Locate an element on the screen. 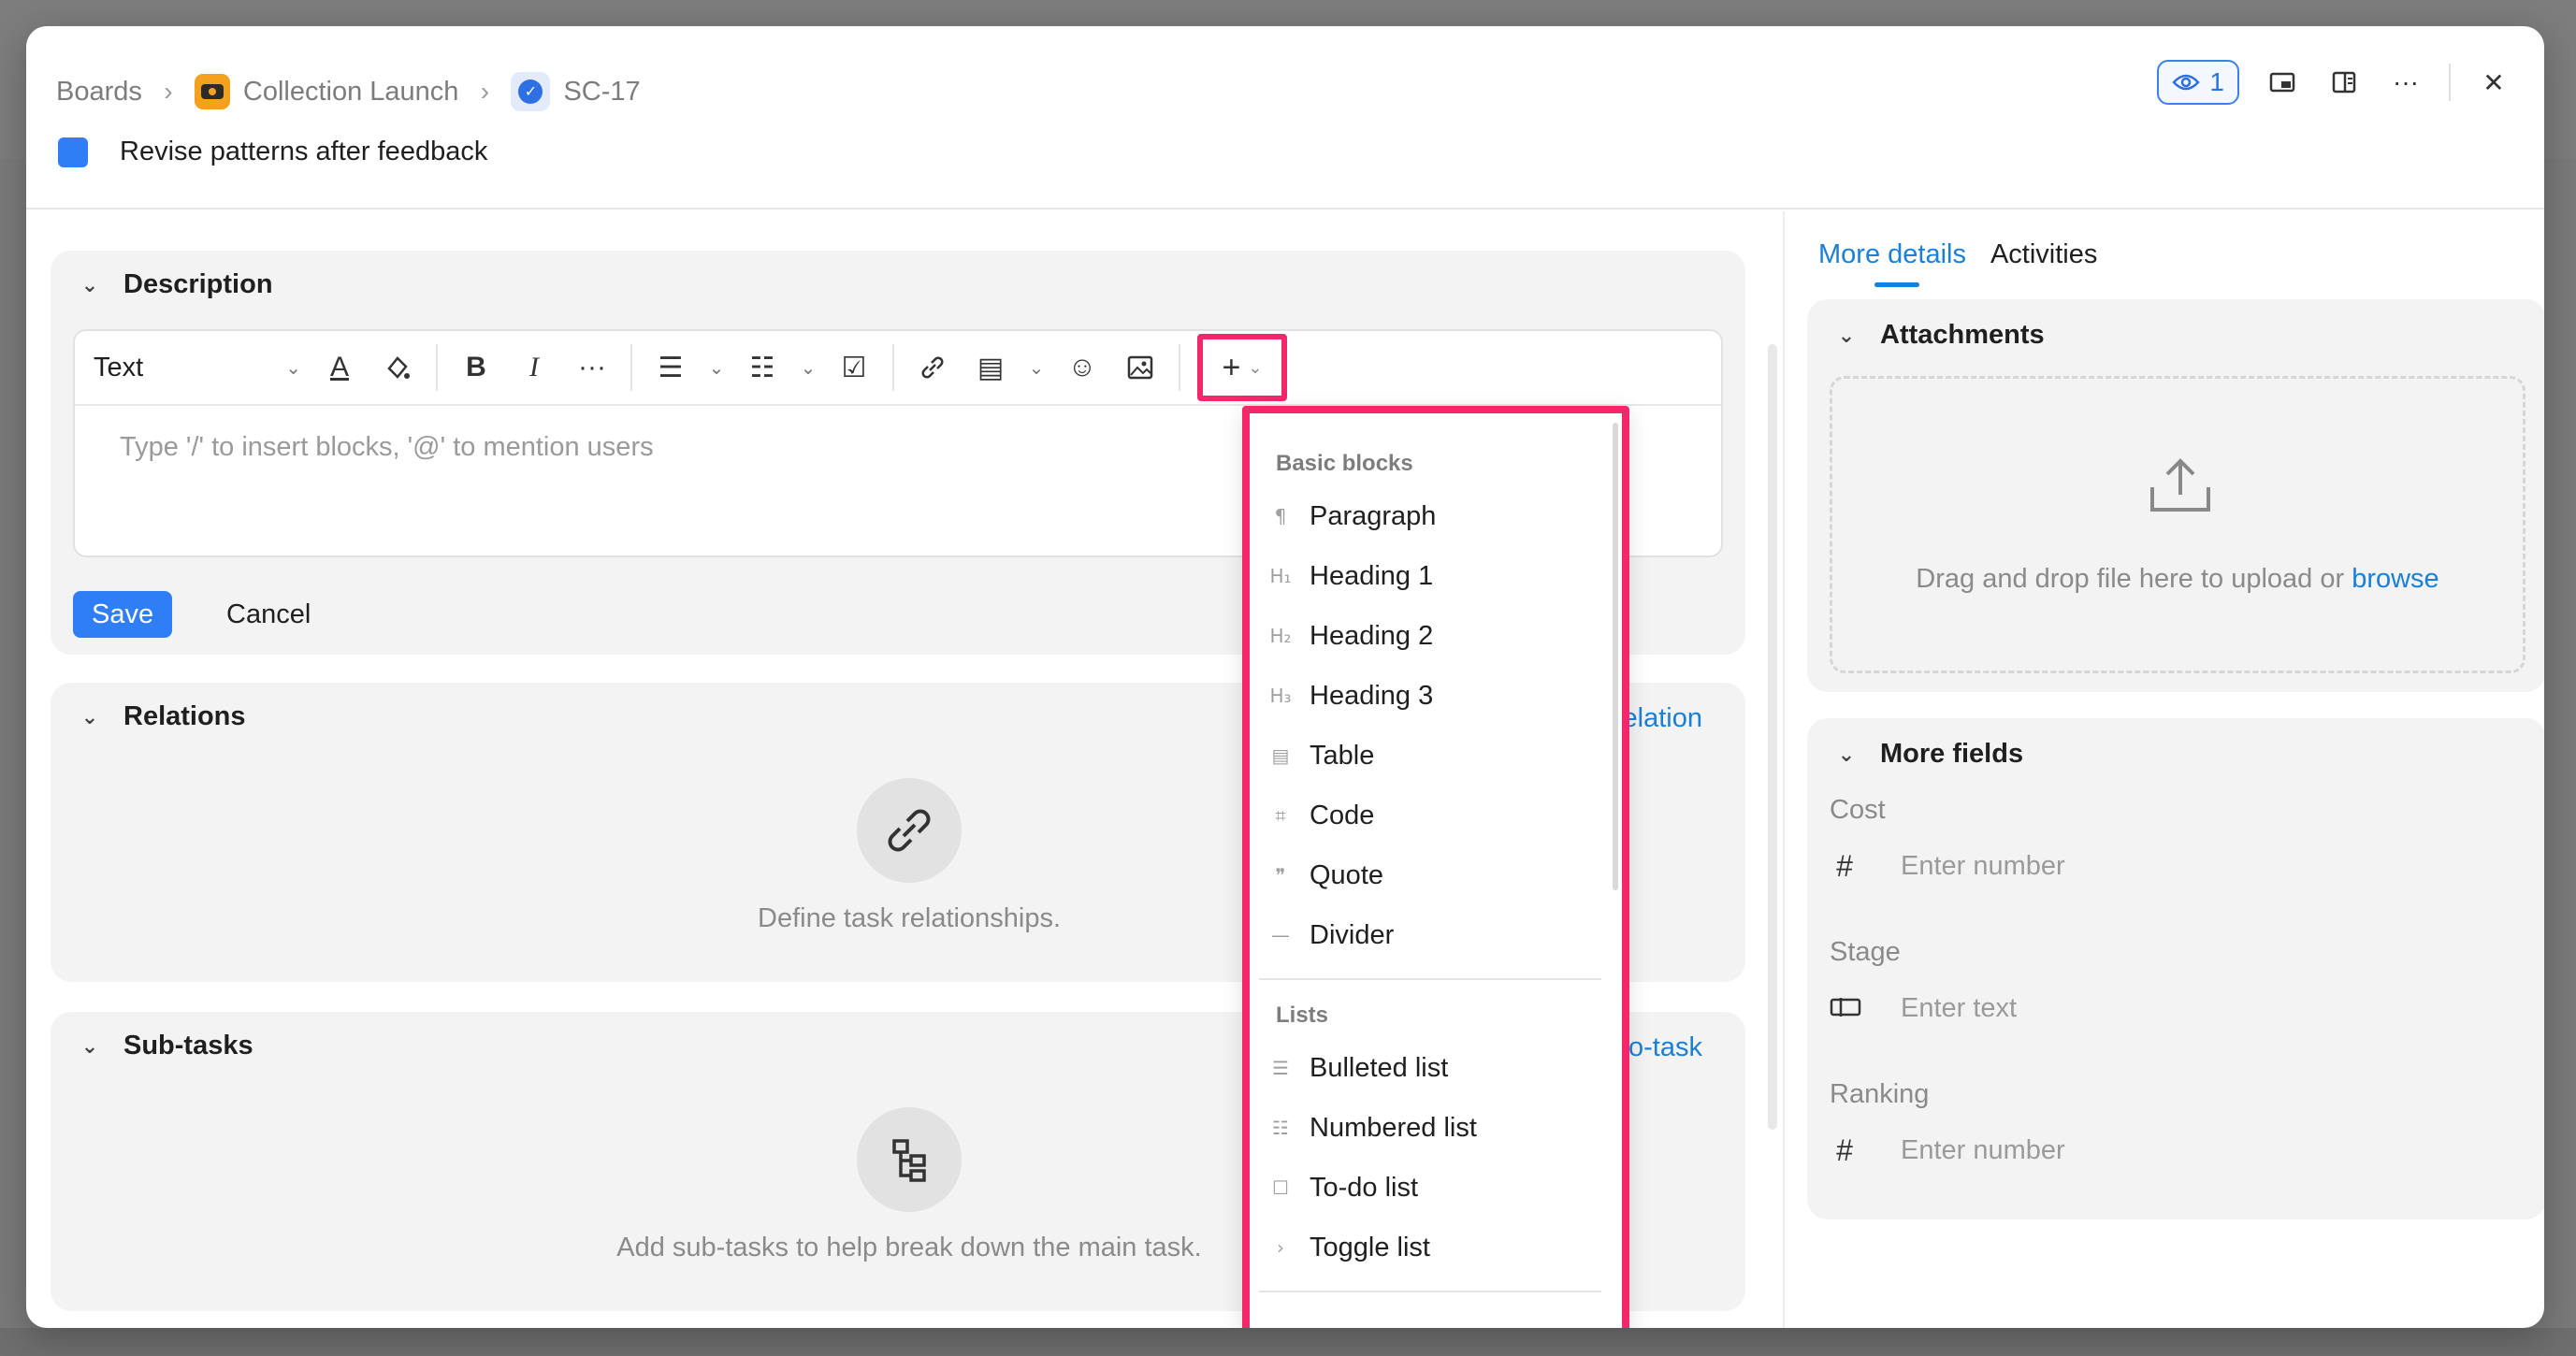 The height and width of the screenshot is (1356, 2576). field-label-stage: Stage is located at coordinates (1865, 952).